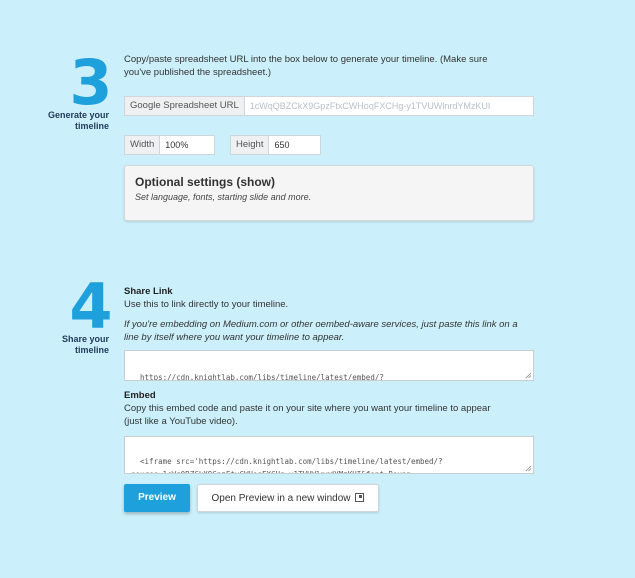  What do you see at coordinates (140, 395) in the screenshot?
I see `embed-heading: Embed` at bounding box center [140, 395].